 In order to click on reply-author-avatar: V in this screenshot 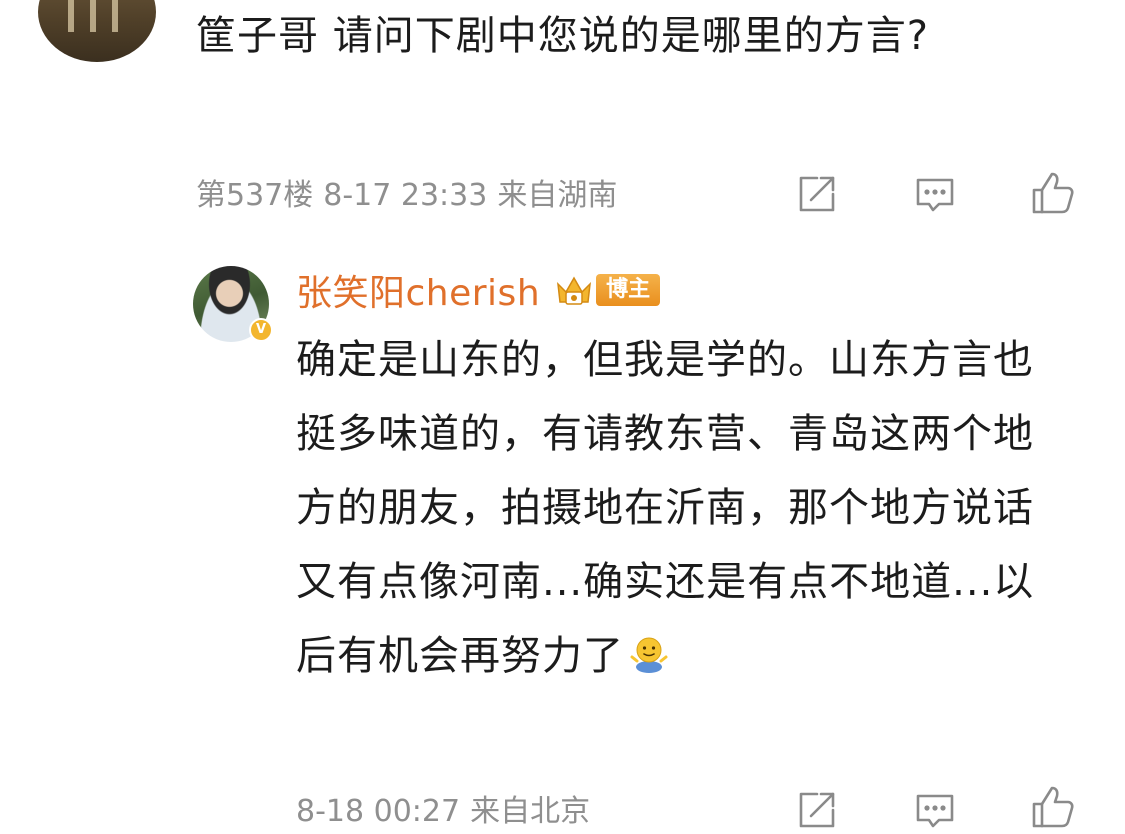, I will do `click(233, 304)`.